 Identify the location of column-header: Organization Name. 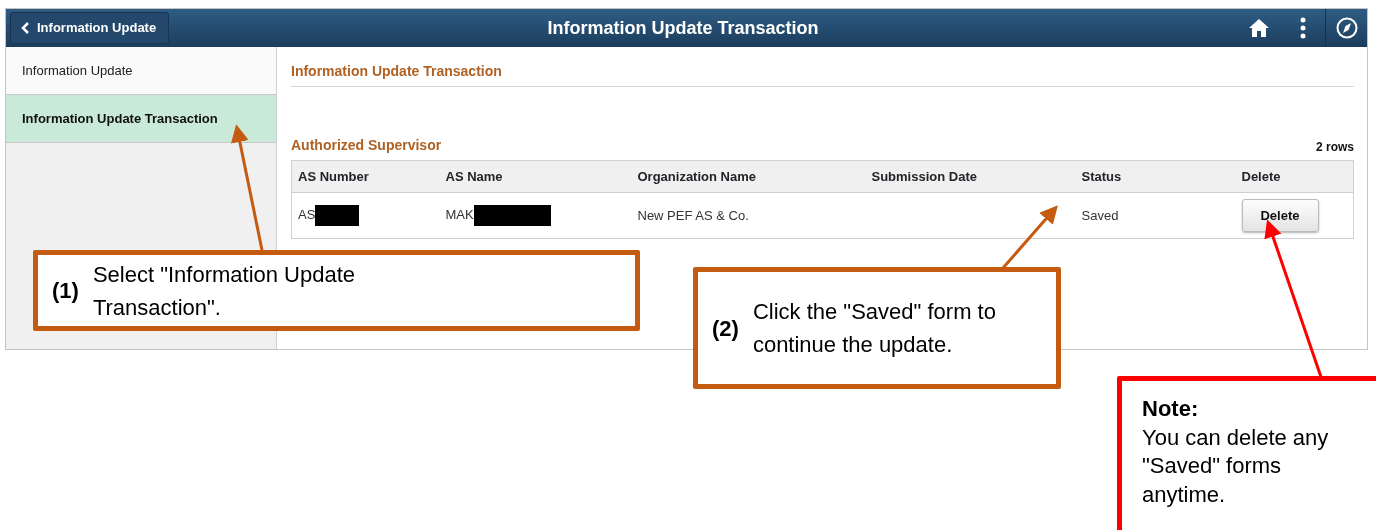
(696, 176).